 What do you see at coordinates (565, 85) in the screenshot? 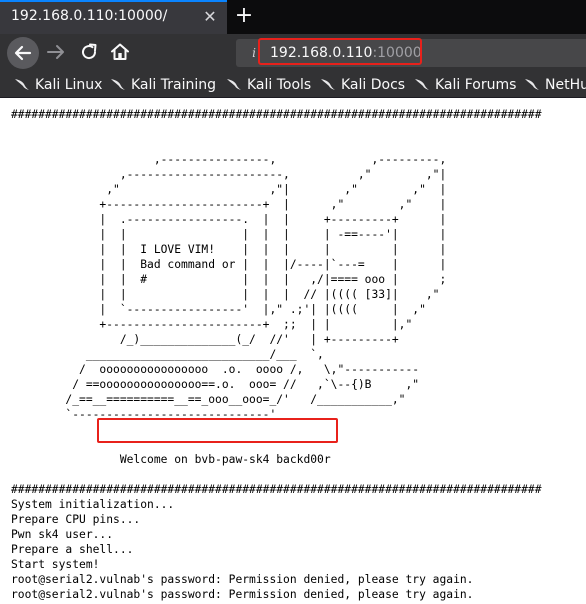
I see `bookmark-label: NetHu` at bounding box center [565, 85].